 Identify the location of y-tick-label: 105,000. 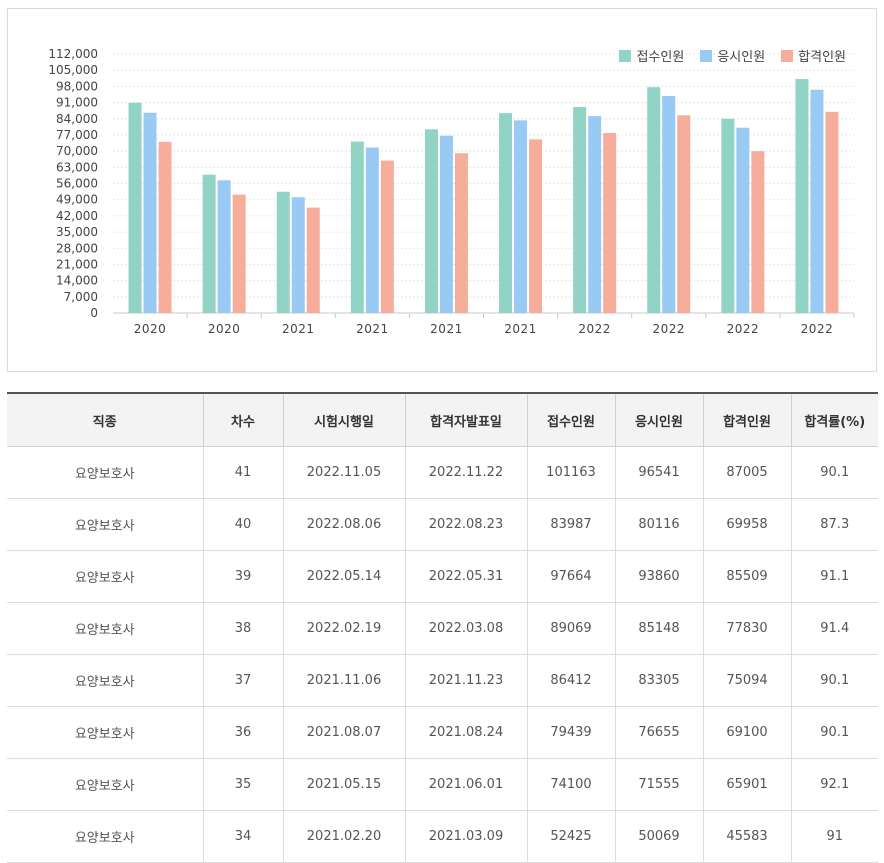
(73, 70).